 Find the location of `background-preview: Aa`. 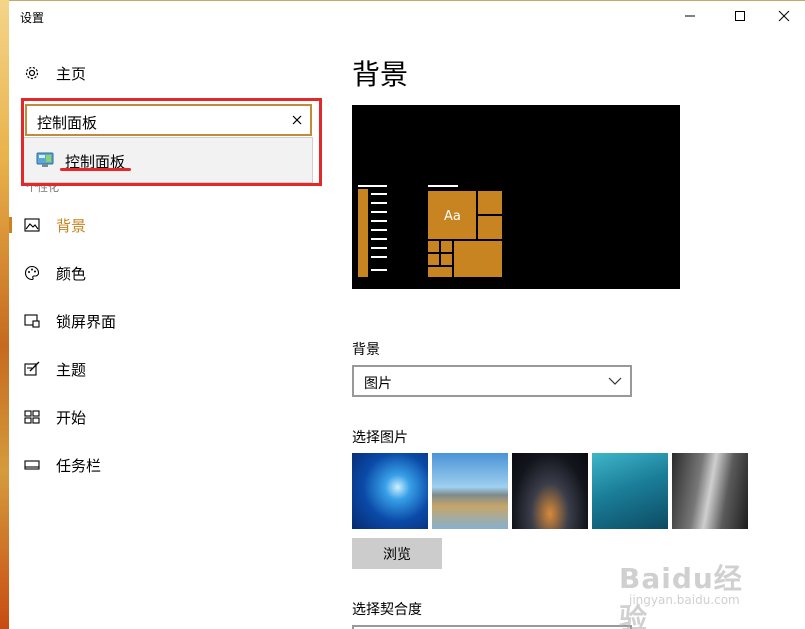

background-preview: Aa is located at coordinates (516, 197).